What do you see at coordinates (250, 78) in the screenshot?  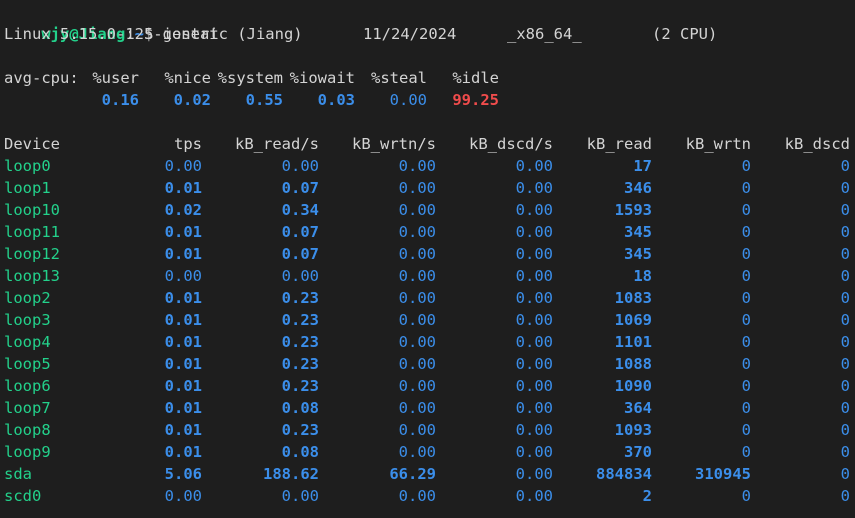 I see `cpu-header-system: %system` at bounding box center [250, 78].